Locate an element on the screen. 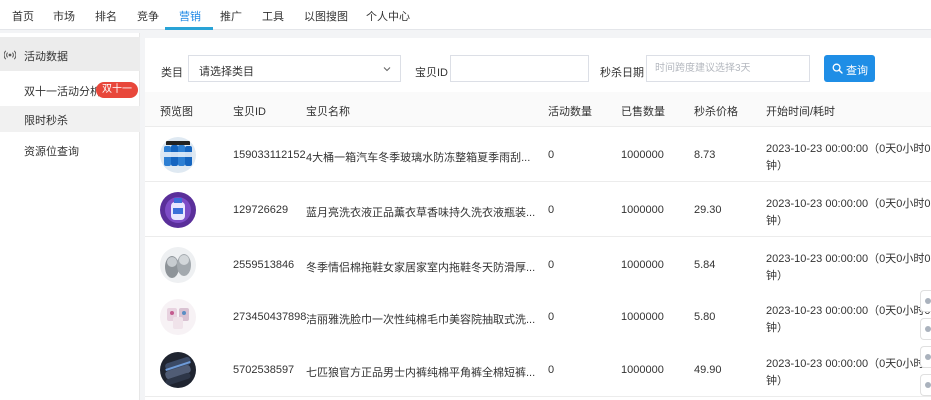 Image resolution: width=931 pixels, height=400 pixels. category-label: 类目 is located at coordinates (172, 73).